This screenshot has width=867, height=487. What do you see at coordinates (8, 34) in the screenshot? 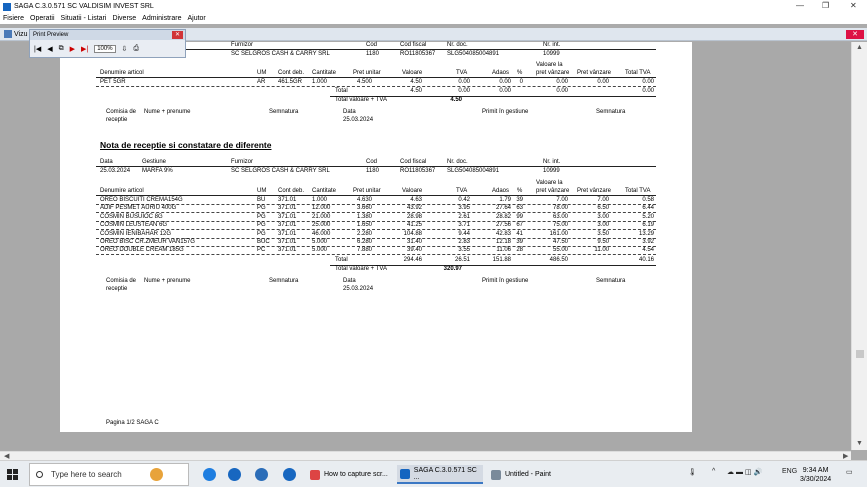
I see `document-icon` at bounding box center [8, 34].